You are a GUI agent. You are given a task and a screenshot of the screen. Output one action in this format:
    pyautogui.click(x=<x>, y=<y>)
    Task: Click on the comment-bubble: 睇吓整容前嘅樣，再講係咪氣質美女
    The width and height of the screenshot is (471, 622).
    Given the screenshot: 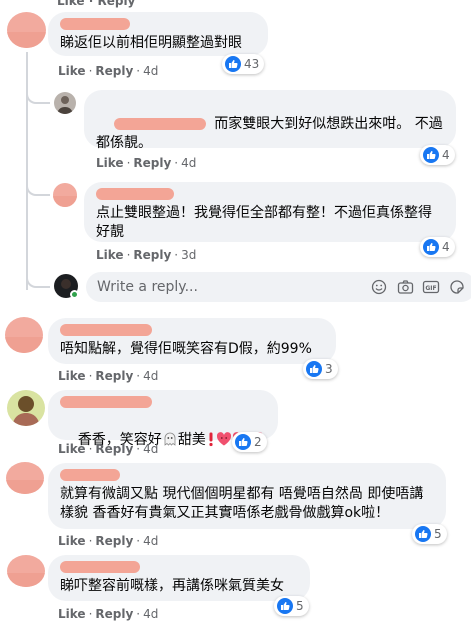 What is the action you would take?
    pyautogui.click(x=179, y=578)
    